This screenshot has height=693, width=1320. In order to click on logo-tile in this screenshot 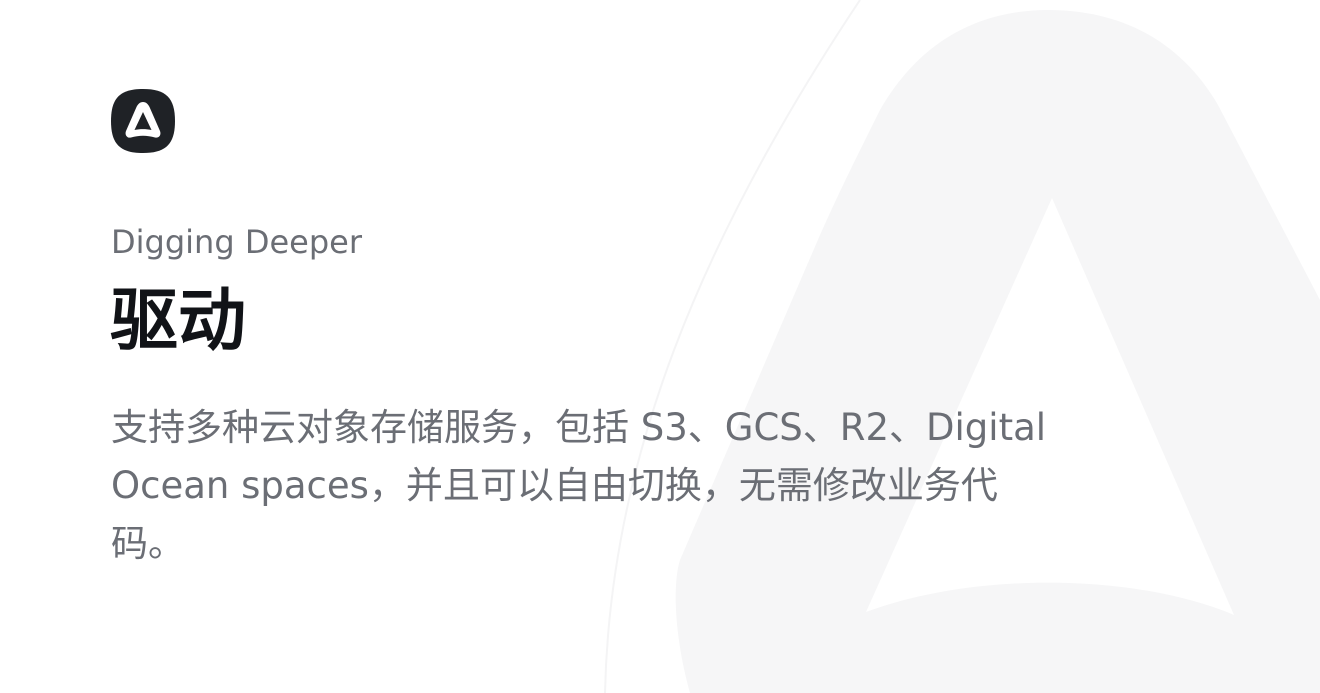, I will do `click(143, 121)`.